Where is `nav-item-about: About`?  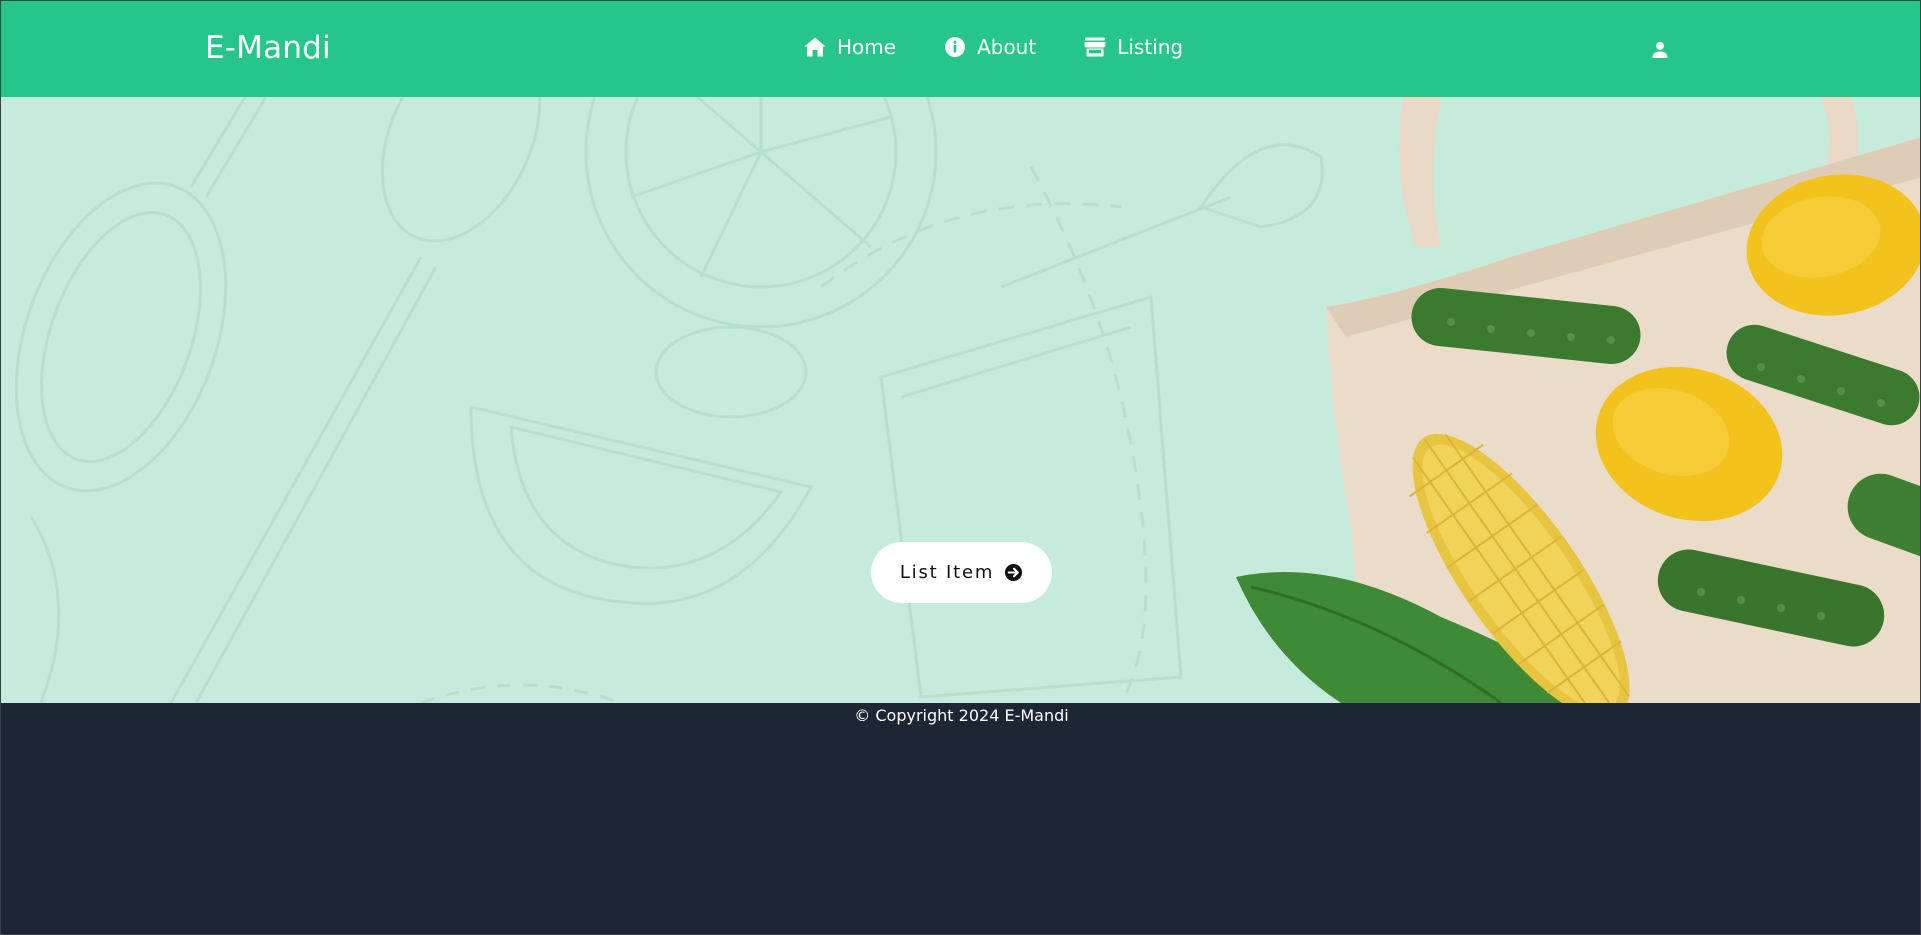
nav-item-about: About is located at coordinates (989, 47).